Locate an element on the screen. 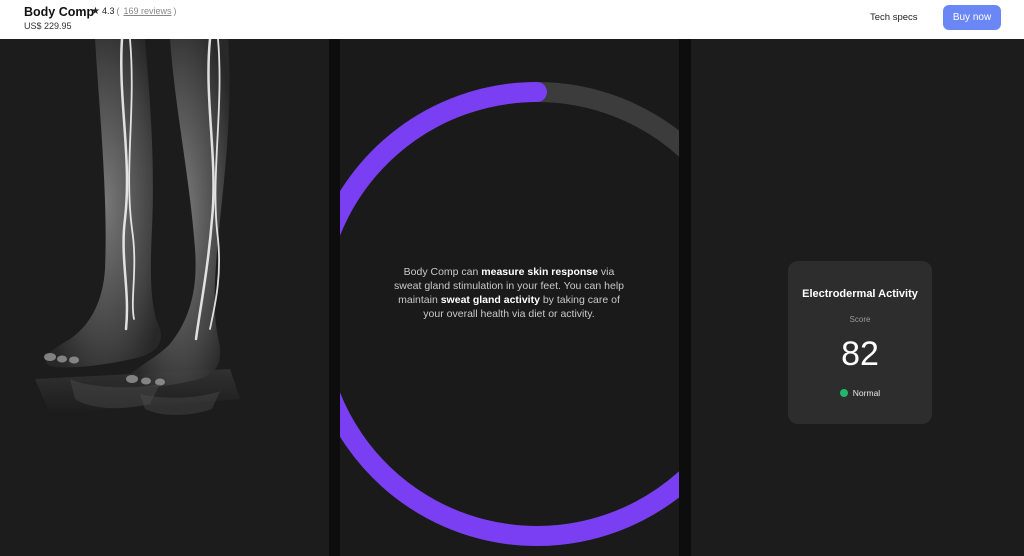 This screenshot has height=556, width=1024. desc-bold-1: measure skin response is located at coordinates (539, 272).